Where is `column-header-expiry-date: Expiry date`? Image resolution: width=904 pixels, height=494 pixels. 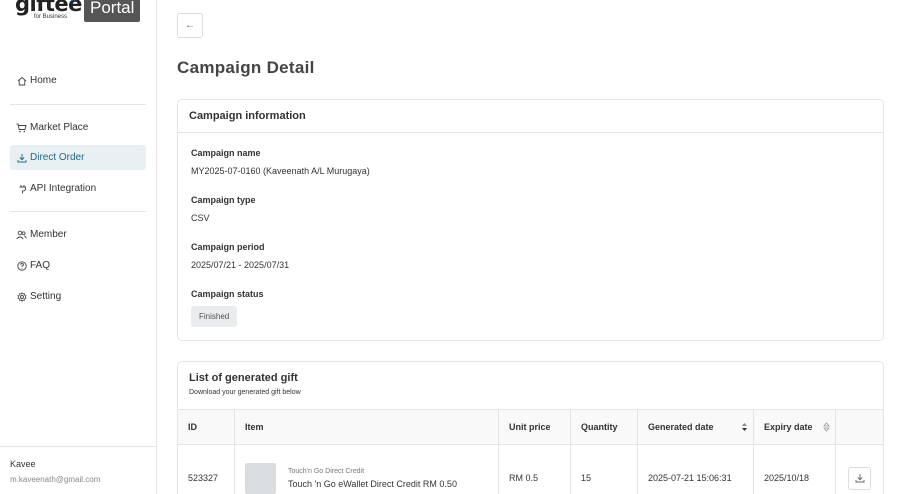 column-header-expiry-date: Expiry date is located at coordinates (795, 427).